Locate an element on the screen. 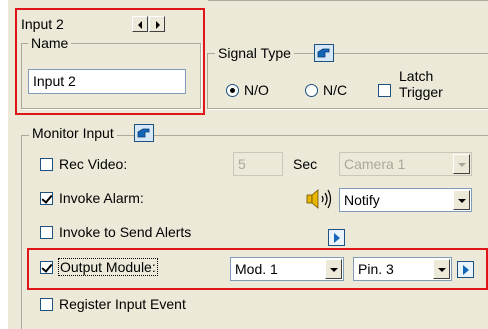  monitor-input-legend: Monitor Input is located at coordinates (73, 133).